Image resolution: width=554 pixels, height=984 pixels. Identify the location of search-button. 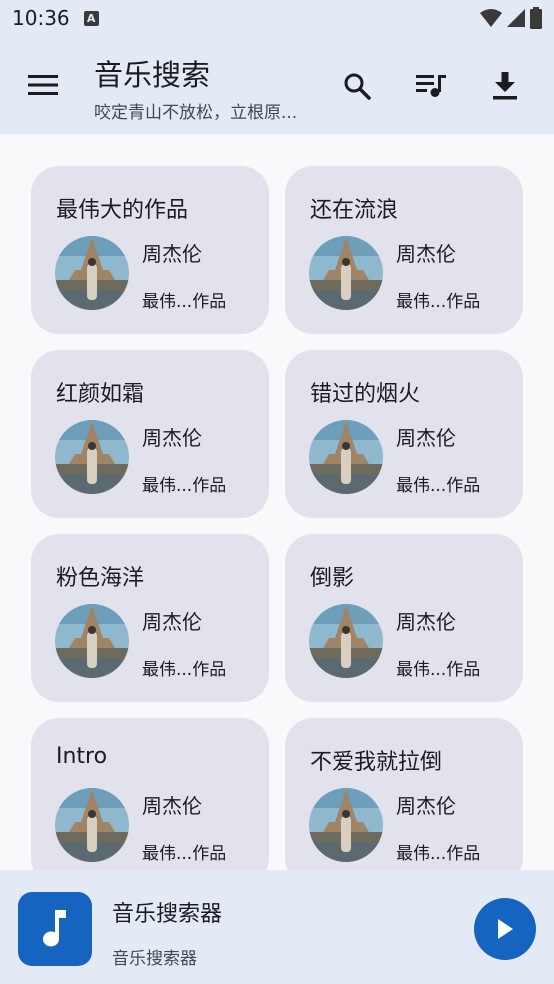
(357, 86).